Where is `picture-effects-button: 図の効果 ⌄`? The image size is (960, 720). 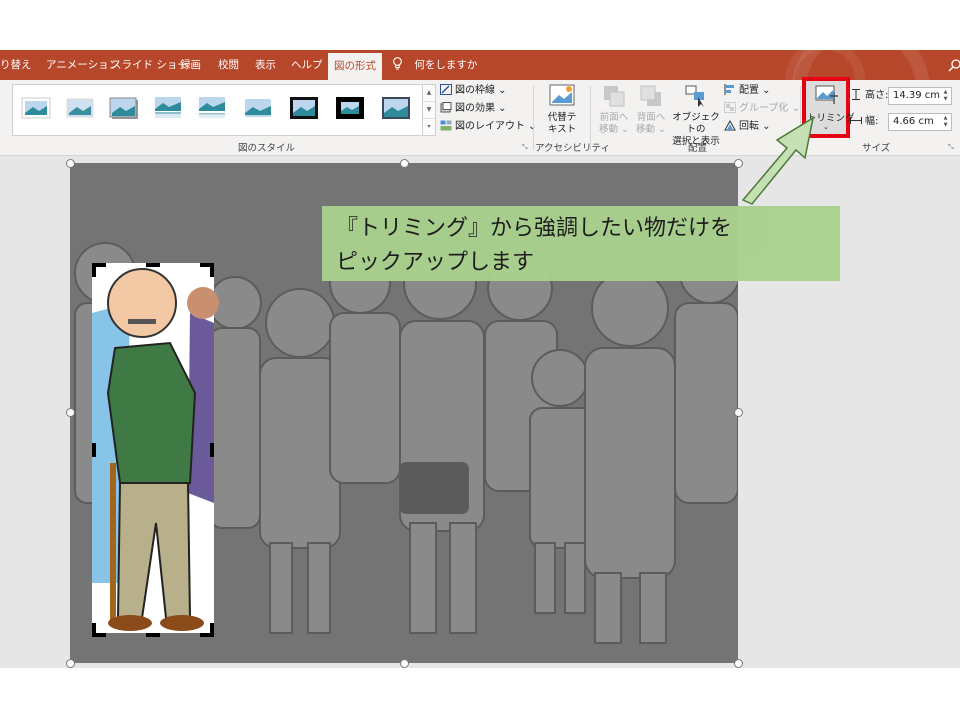 picture-effects-button: 図の効果 ⌄ is located at coordinates (473, 109).